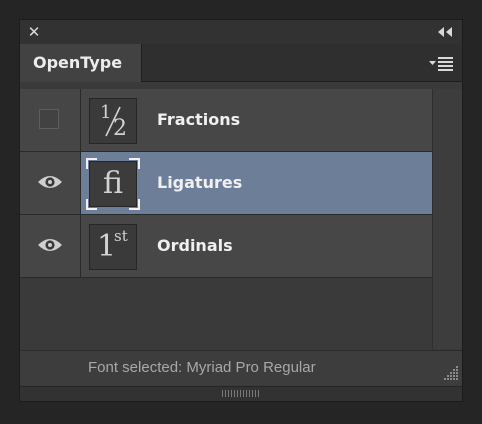  I want to click on ordinal-glyph-icon: 1 st, so click(113, 247).